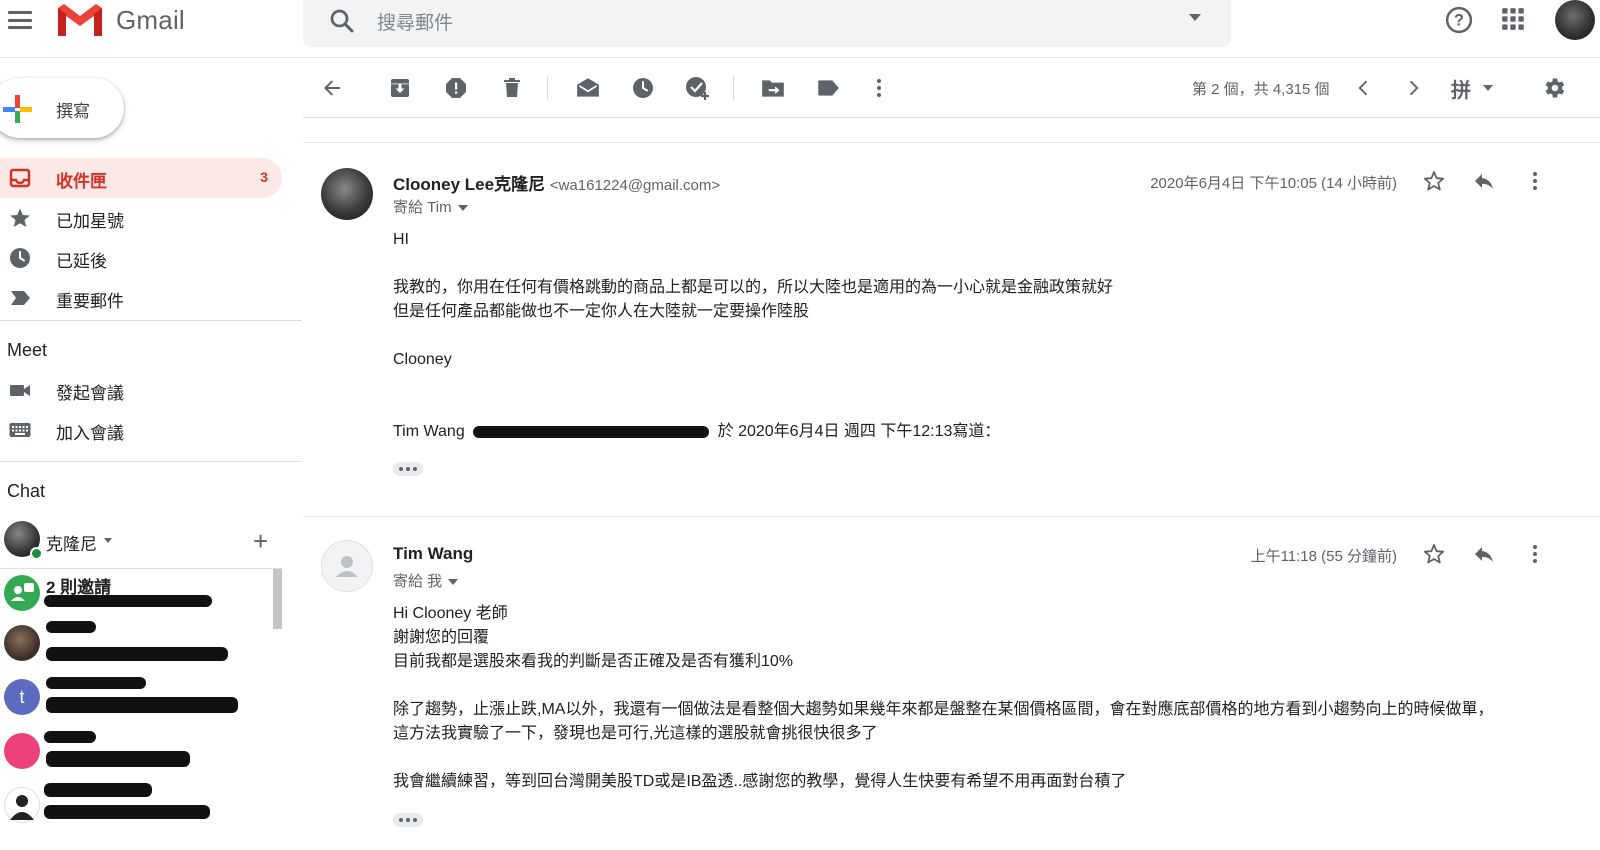  I want to click on more-button, so click(879, 88).